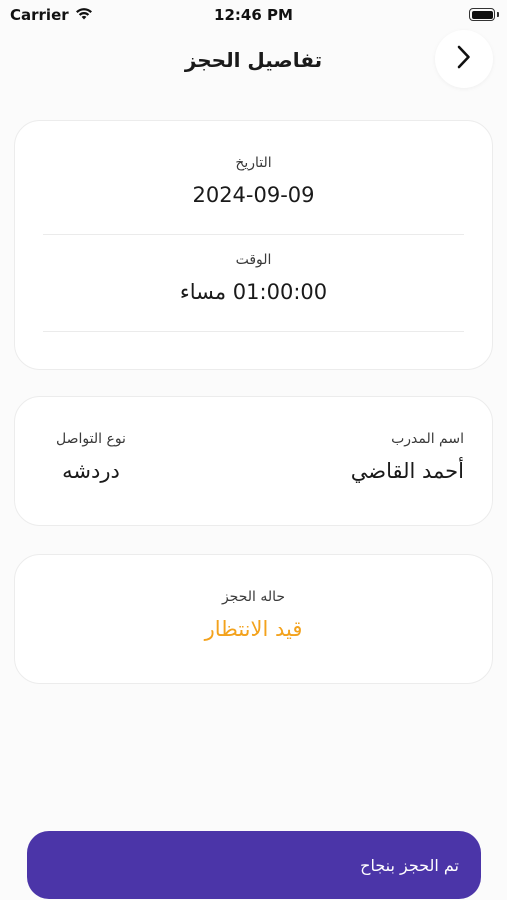 This screenshot has width=507, height=900. Describe the element at coordinates (253, 629) in the screenshot. I see `status-badge: قيد الانتظار` at that location.